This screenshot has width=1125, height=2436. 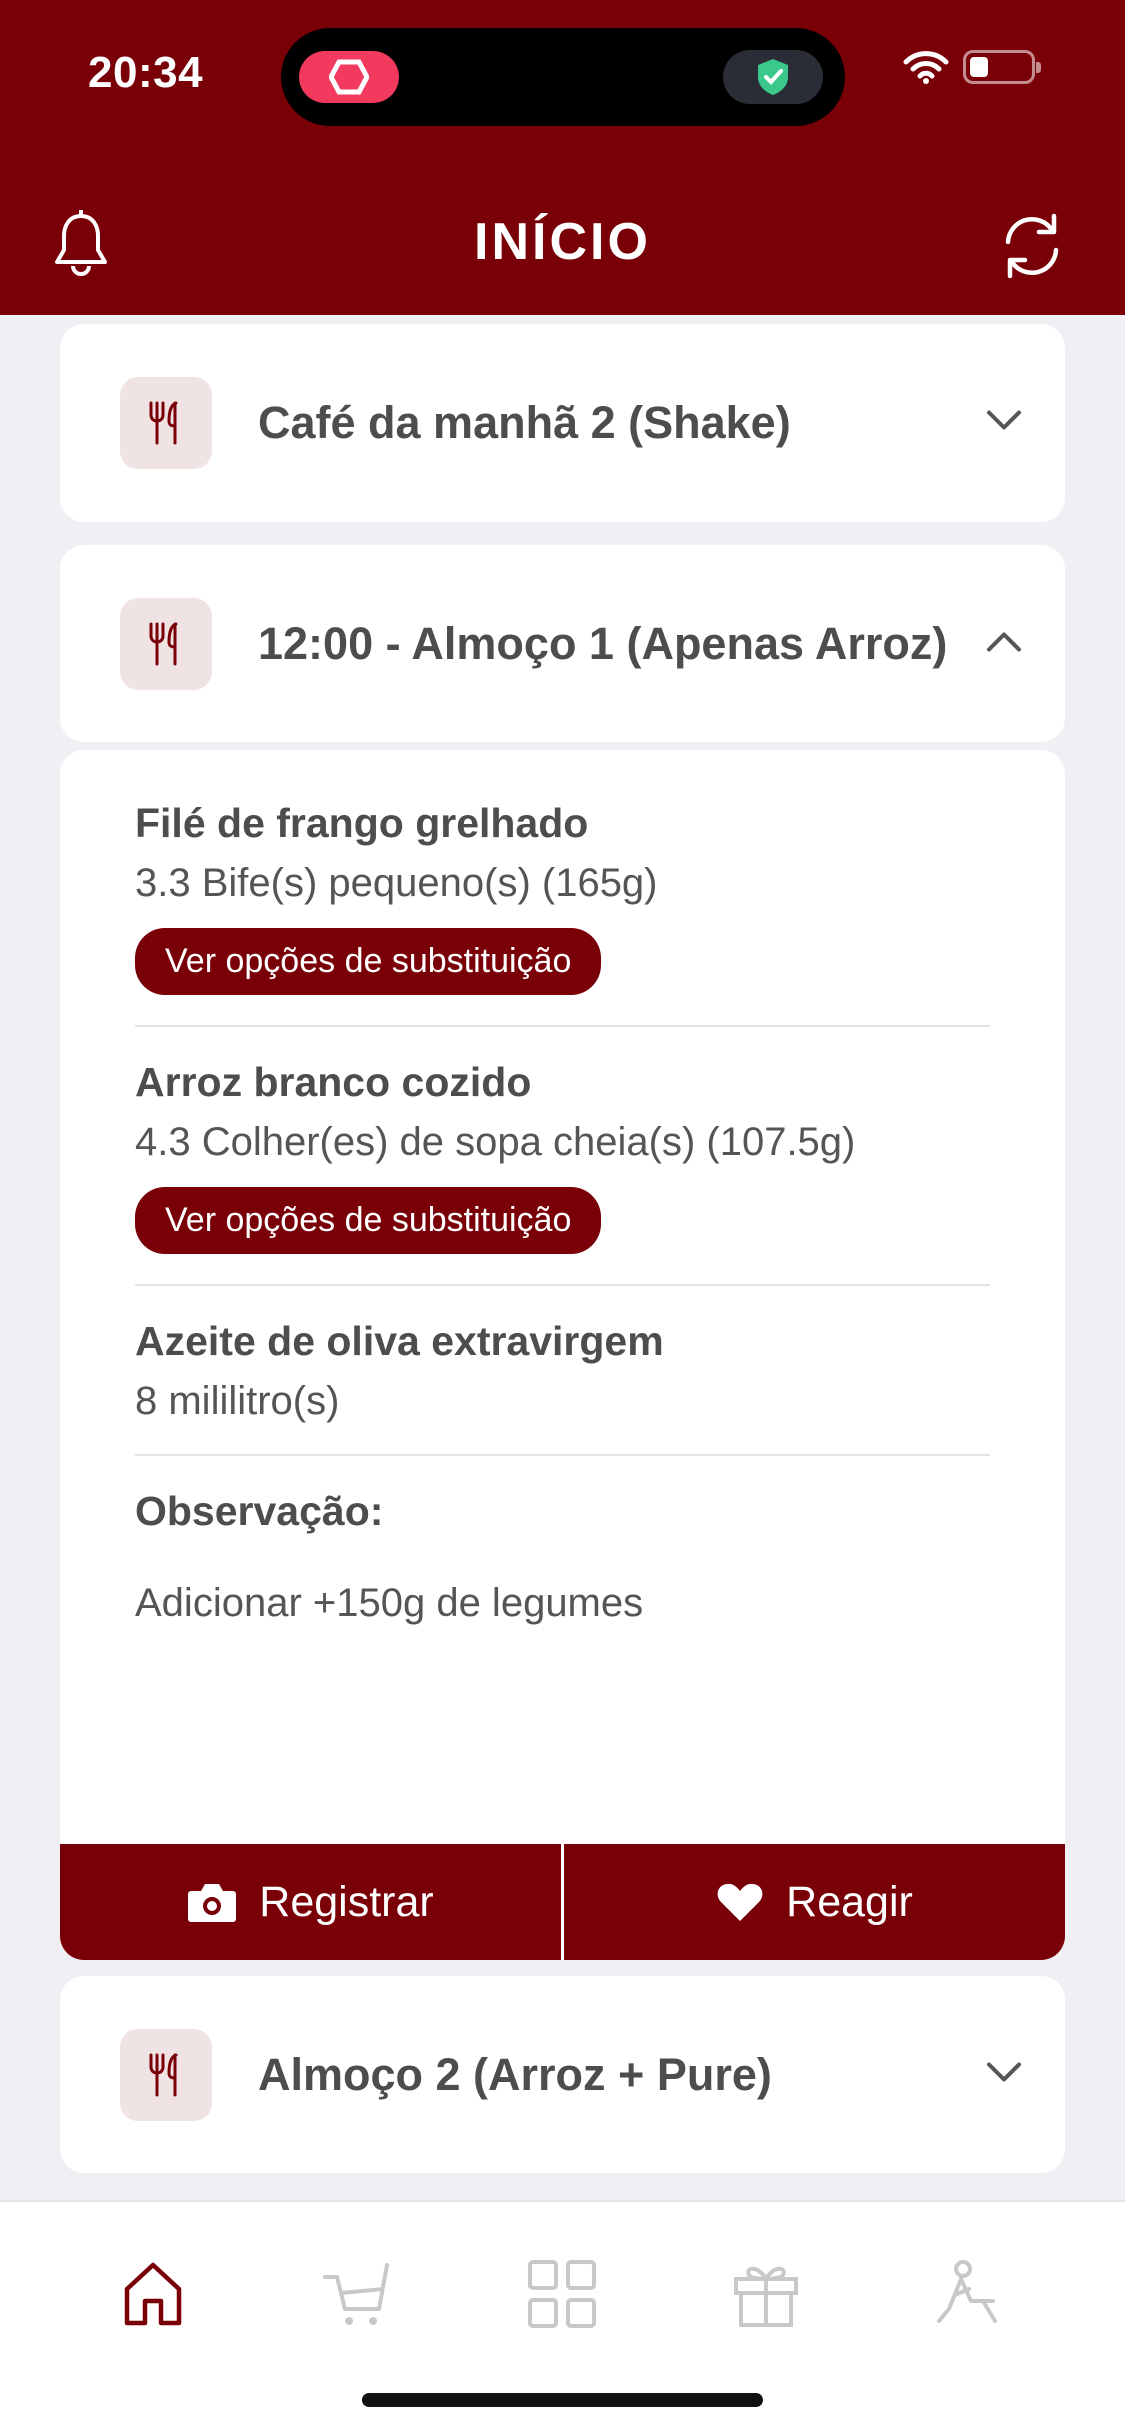 What do you see at coordinates (563, 77) in the screenshot?
I see `dynamic-island` at bounding box center [563, 77].